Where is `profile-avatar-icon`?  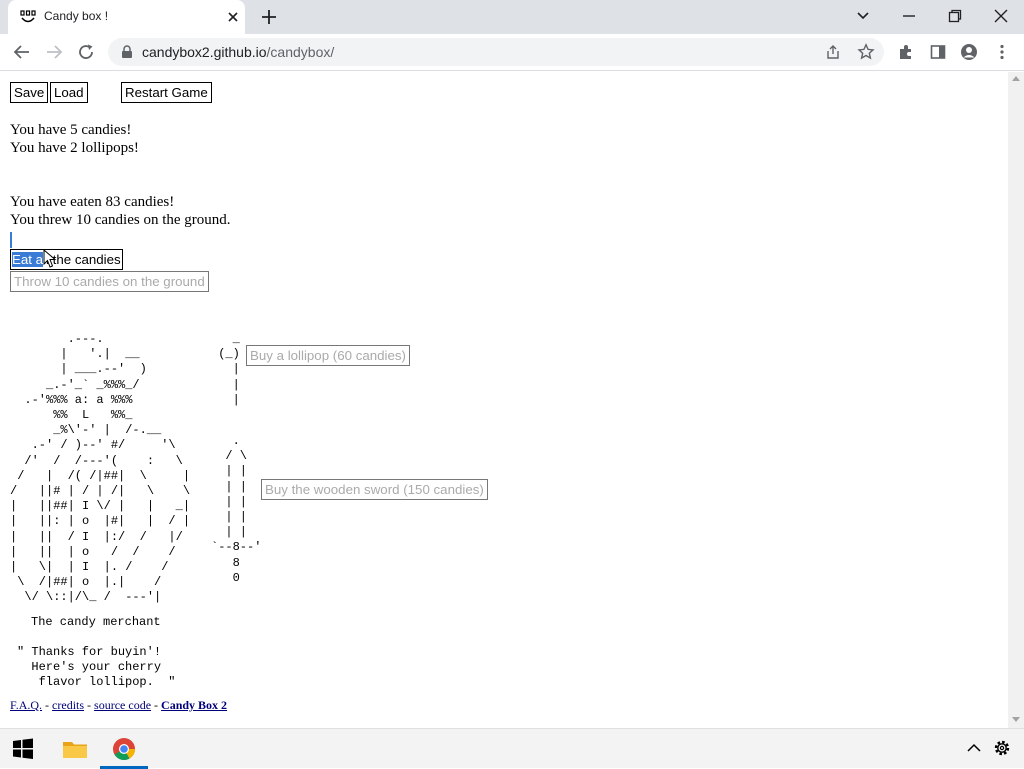 profile-avatar-icon is located at coordinates (969, 52).